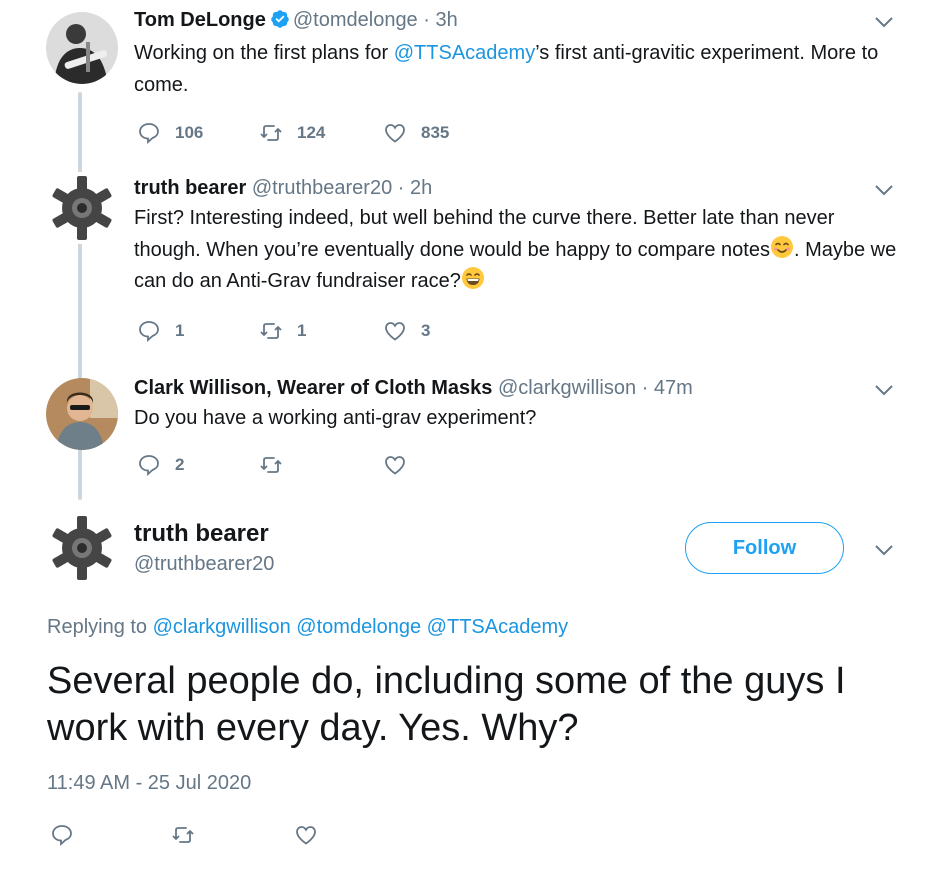 The image size is (945, 881). What do you see at coordinates (311, 132) in the screenshot?
I see `retweet-count: 124` at bounding box center [311, 132].